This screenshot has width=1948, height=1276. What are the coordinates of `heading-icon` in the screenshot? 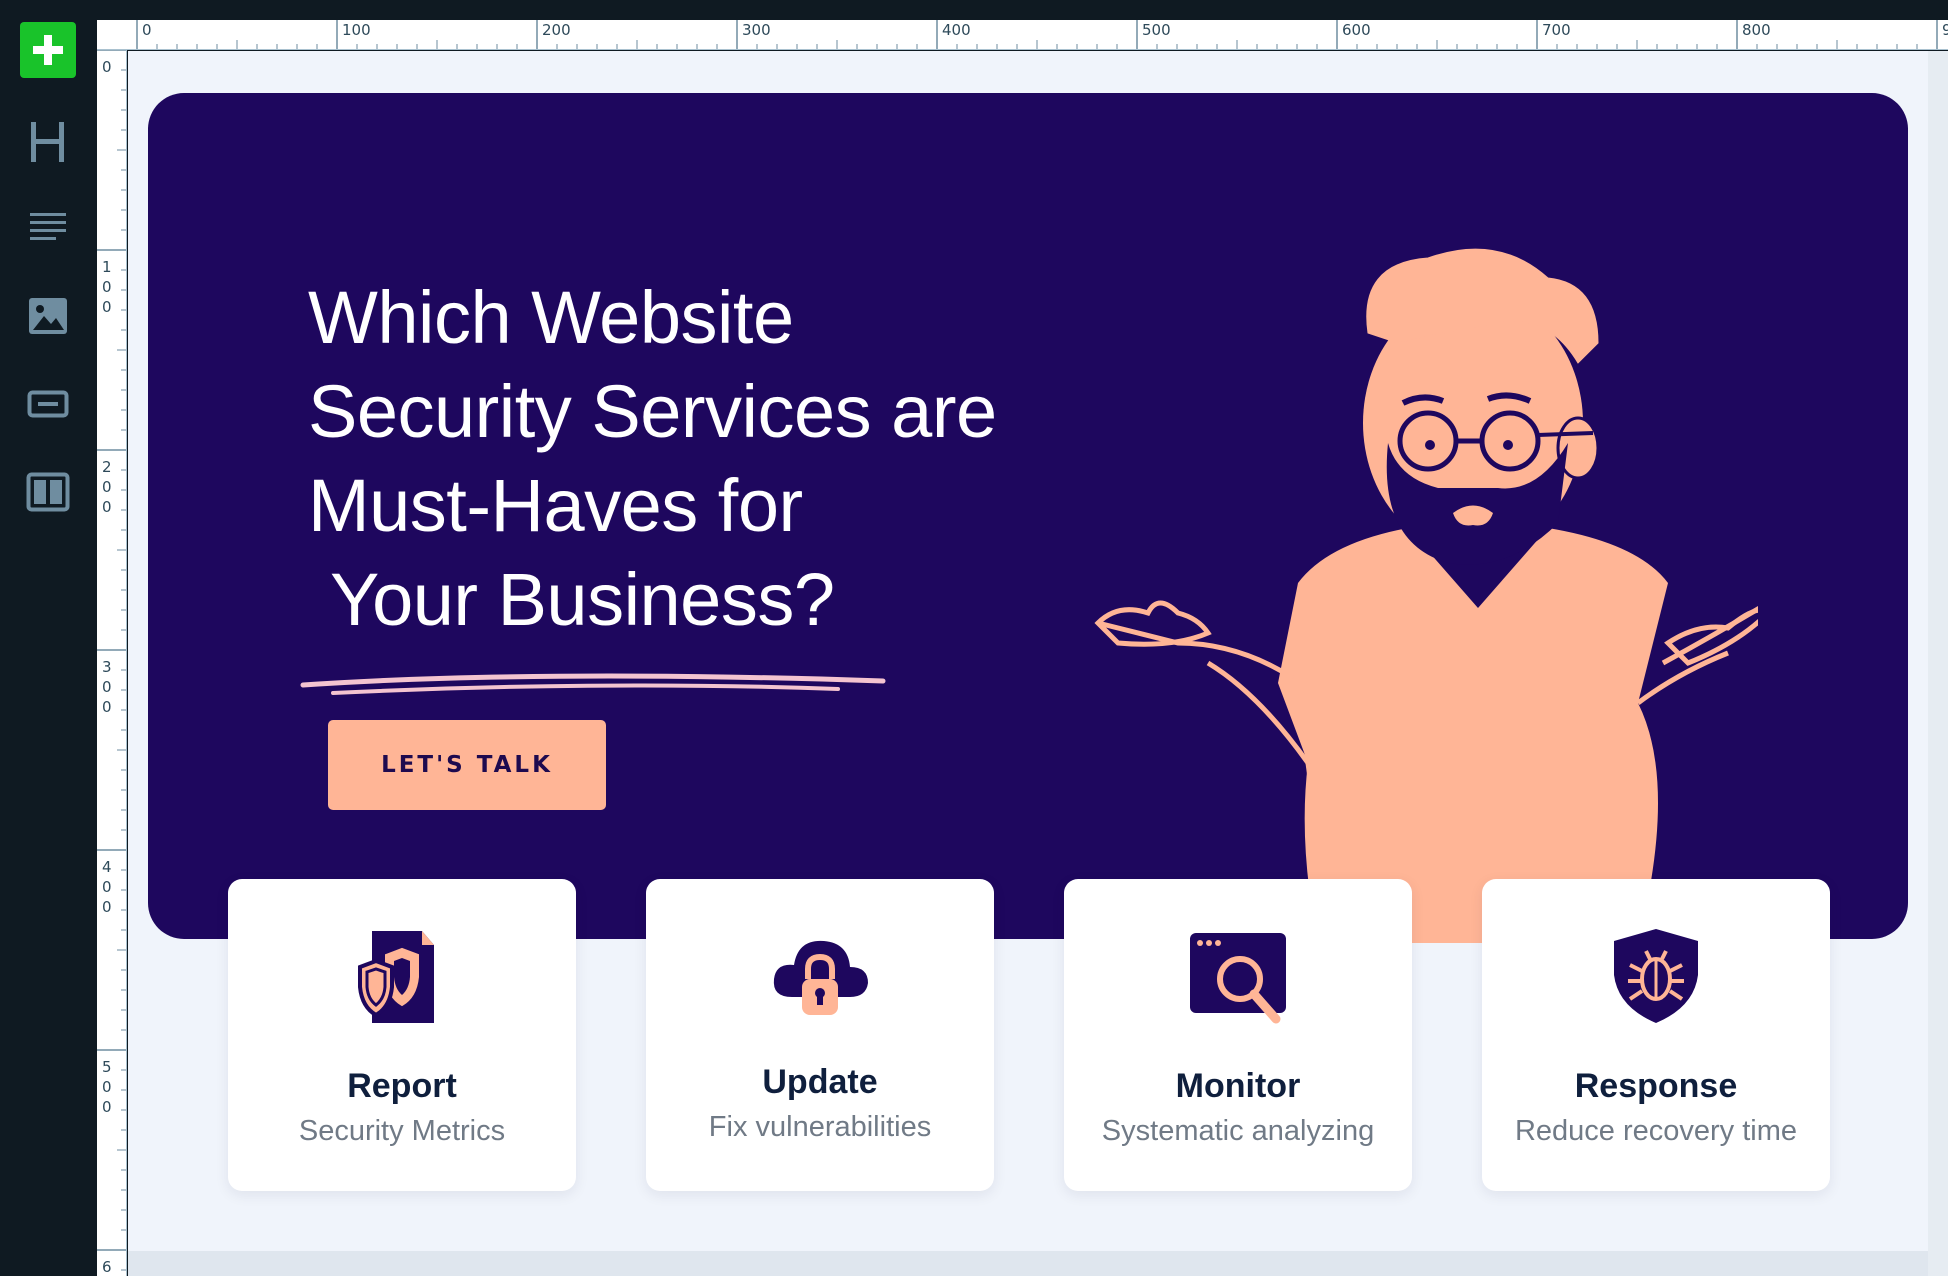 It's located at (47, 142).